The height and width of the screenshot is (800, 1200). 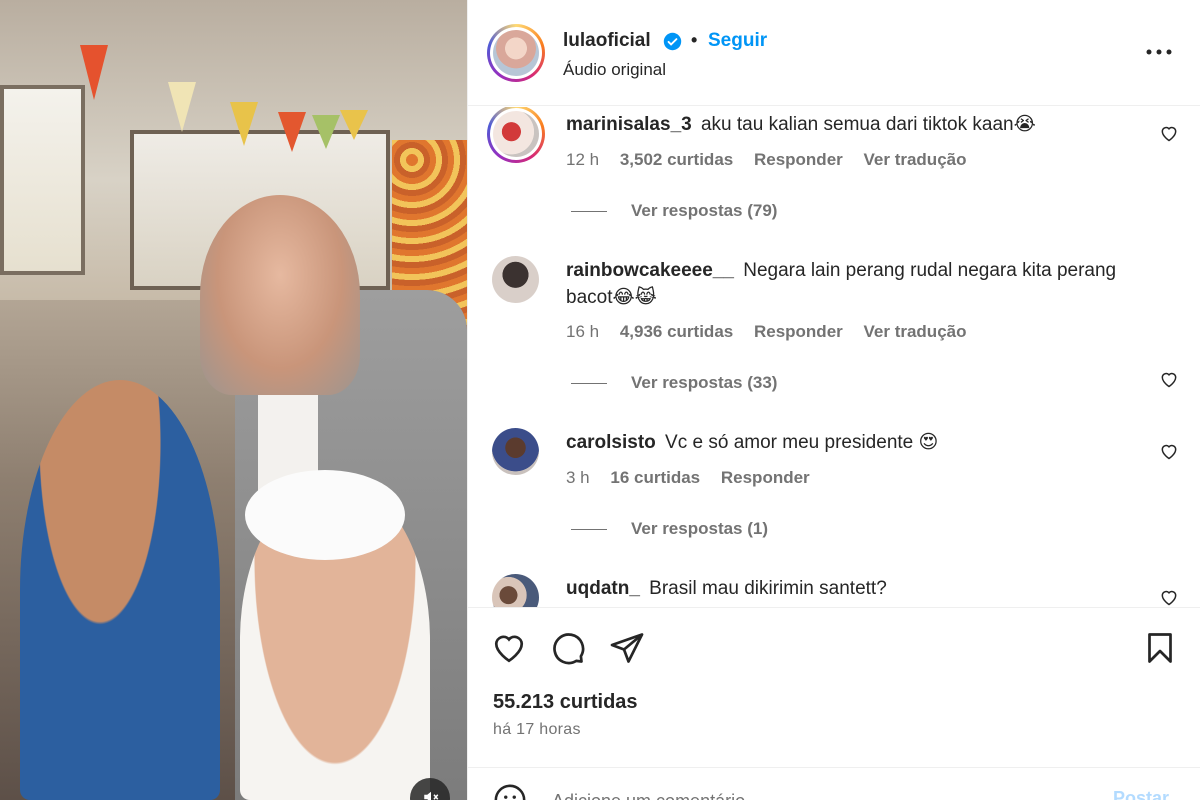 What do you see at coordinates (700, 528) in the screenshot?
I see `replies-label: Ver respostas (1)` at bounding box center [700, 528].